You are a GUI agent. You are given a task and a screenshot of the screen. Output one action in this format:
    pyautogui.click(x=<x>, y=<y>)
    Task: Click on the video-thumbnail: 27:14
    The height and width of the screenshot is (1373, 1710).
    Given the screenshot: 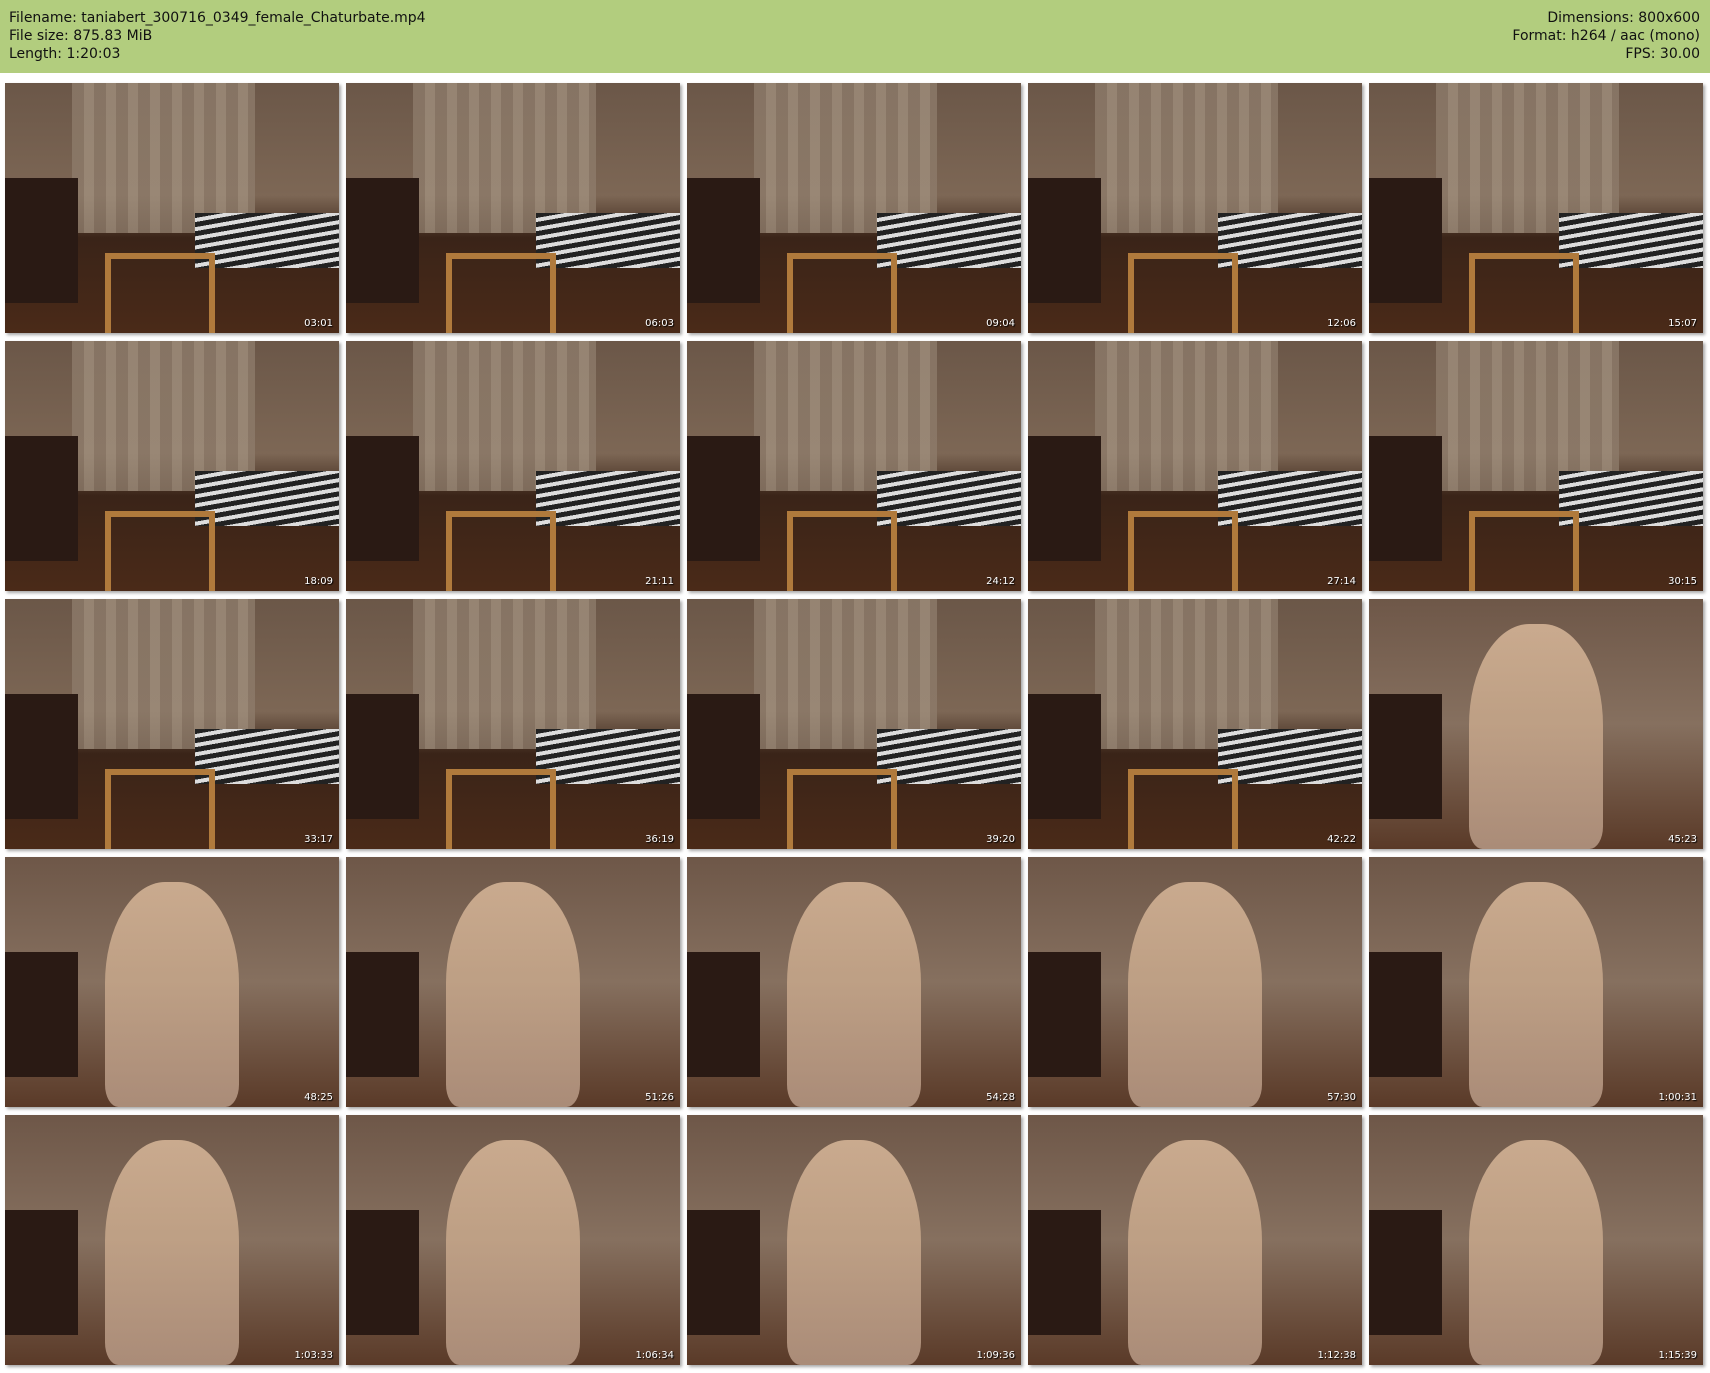 What is the action you would take?
    pyautogui.click(x=1195, y=466)
    